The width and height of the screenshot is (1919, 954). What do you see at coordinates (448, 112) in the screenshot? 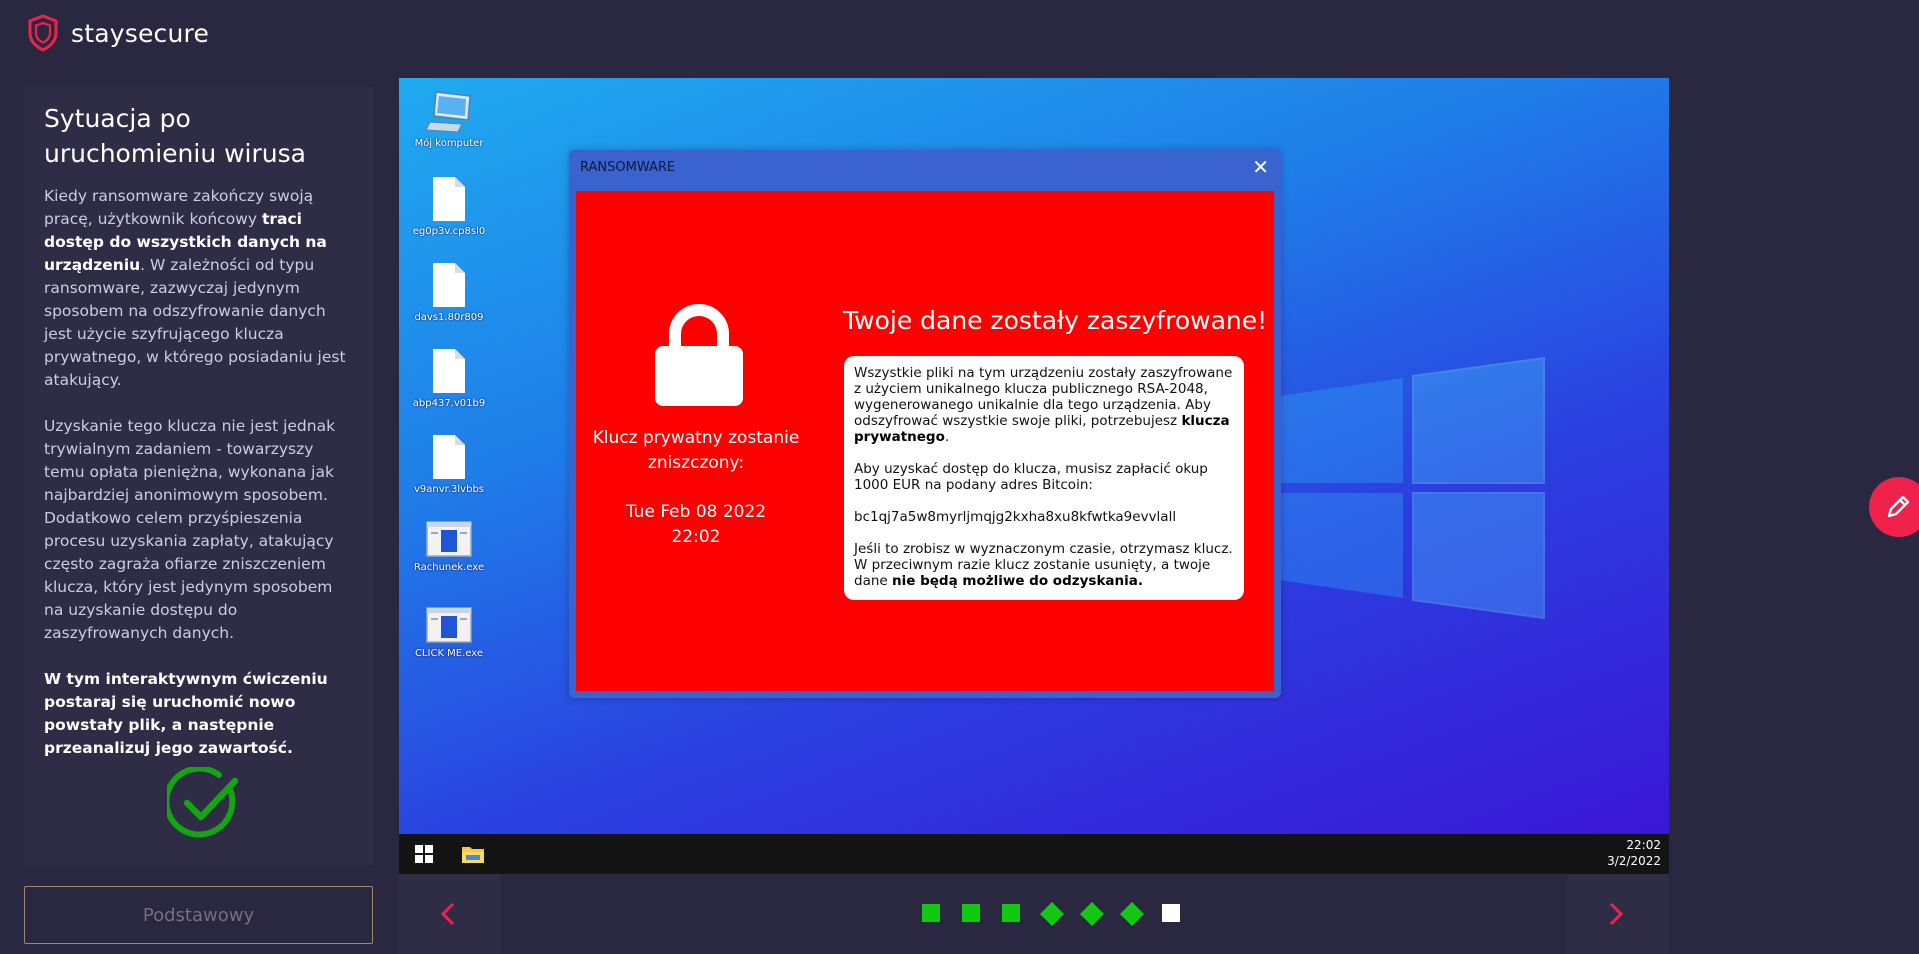
I see `computer-icon` at bounding box center [448, 112].